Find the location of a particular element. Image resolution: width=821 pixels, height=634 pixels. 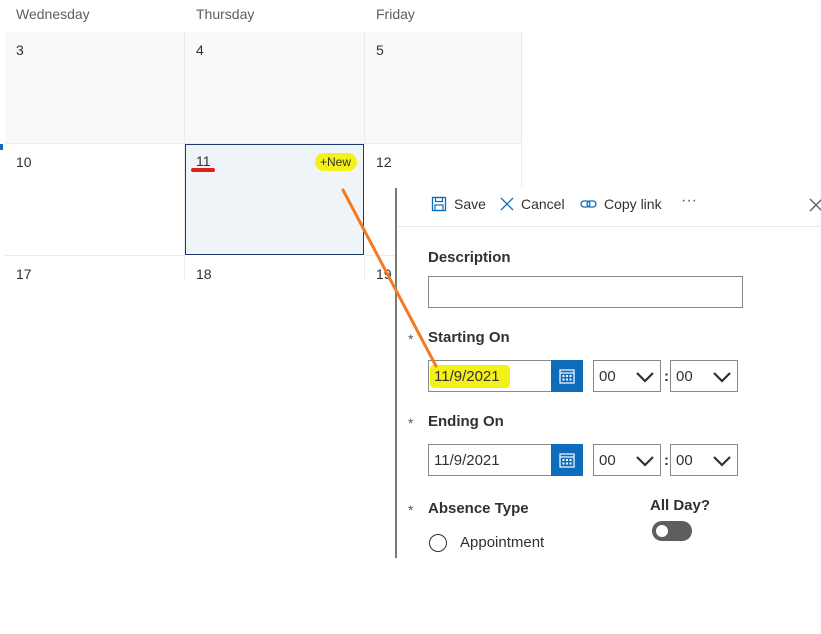

calendar-cell-5: 5 is located at coordinates (443, 88).